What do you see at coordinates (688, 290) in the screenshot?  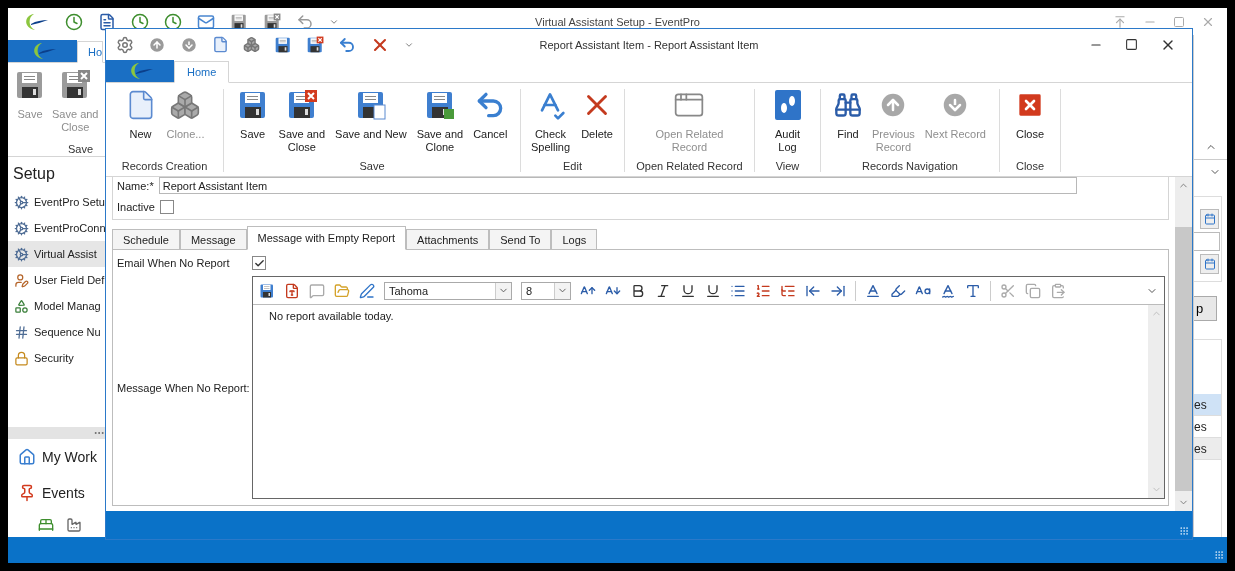 I see `underline-icon` at bounding box center [688, 290].